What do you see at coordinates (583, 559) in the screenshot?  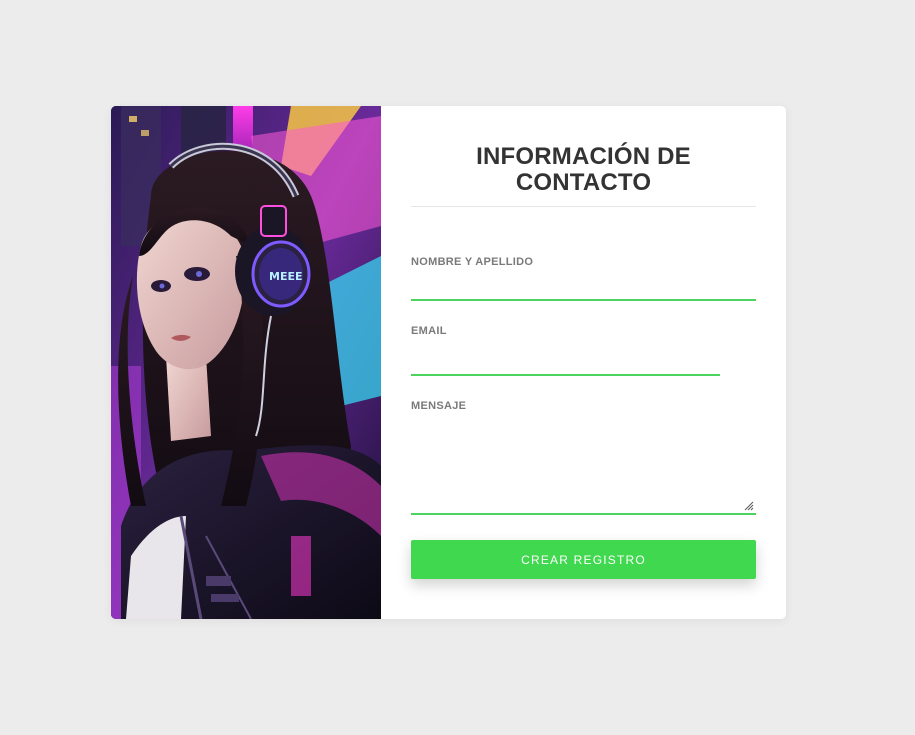 I see `create-record-button: CREAR REGISTRO` at bounding box center [583, 559].